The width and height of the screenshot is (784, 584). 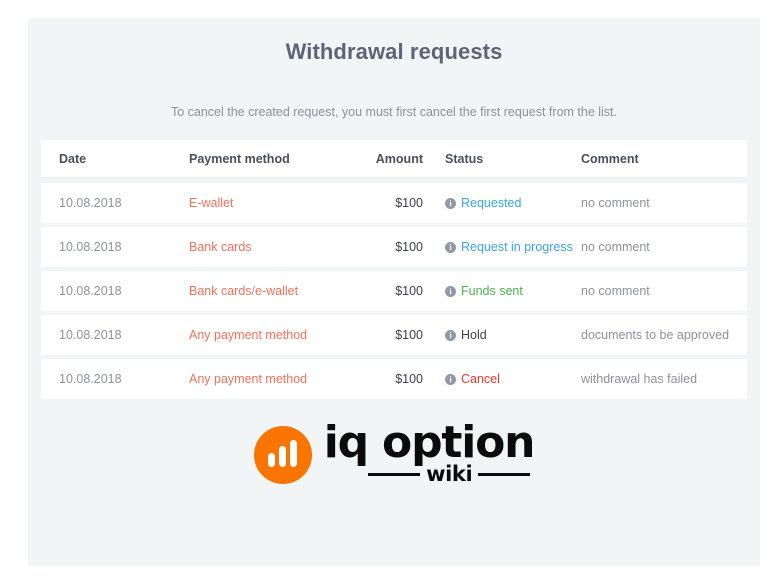 What do you see at coordinates (394, 51) in the screenshot?
I see `page-title: Withdrawal requests` at bounding box center [394, 51].